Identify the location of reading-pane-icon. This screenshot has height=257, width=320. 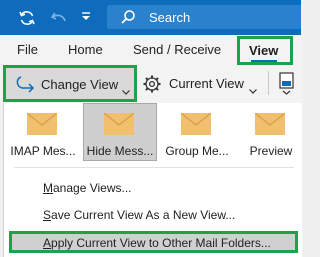
(287, 86).